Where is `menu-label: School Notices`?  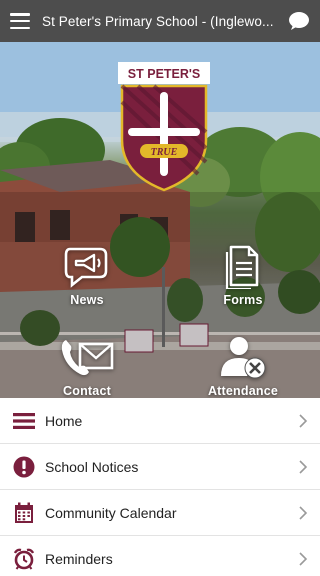
menu-label: School Notices is located at coordinates (92, 466).